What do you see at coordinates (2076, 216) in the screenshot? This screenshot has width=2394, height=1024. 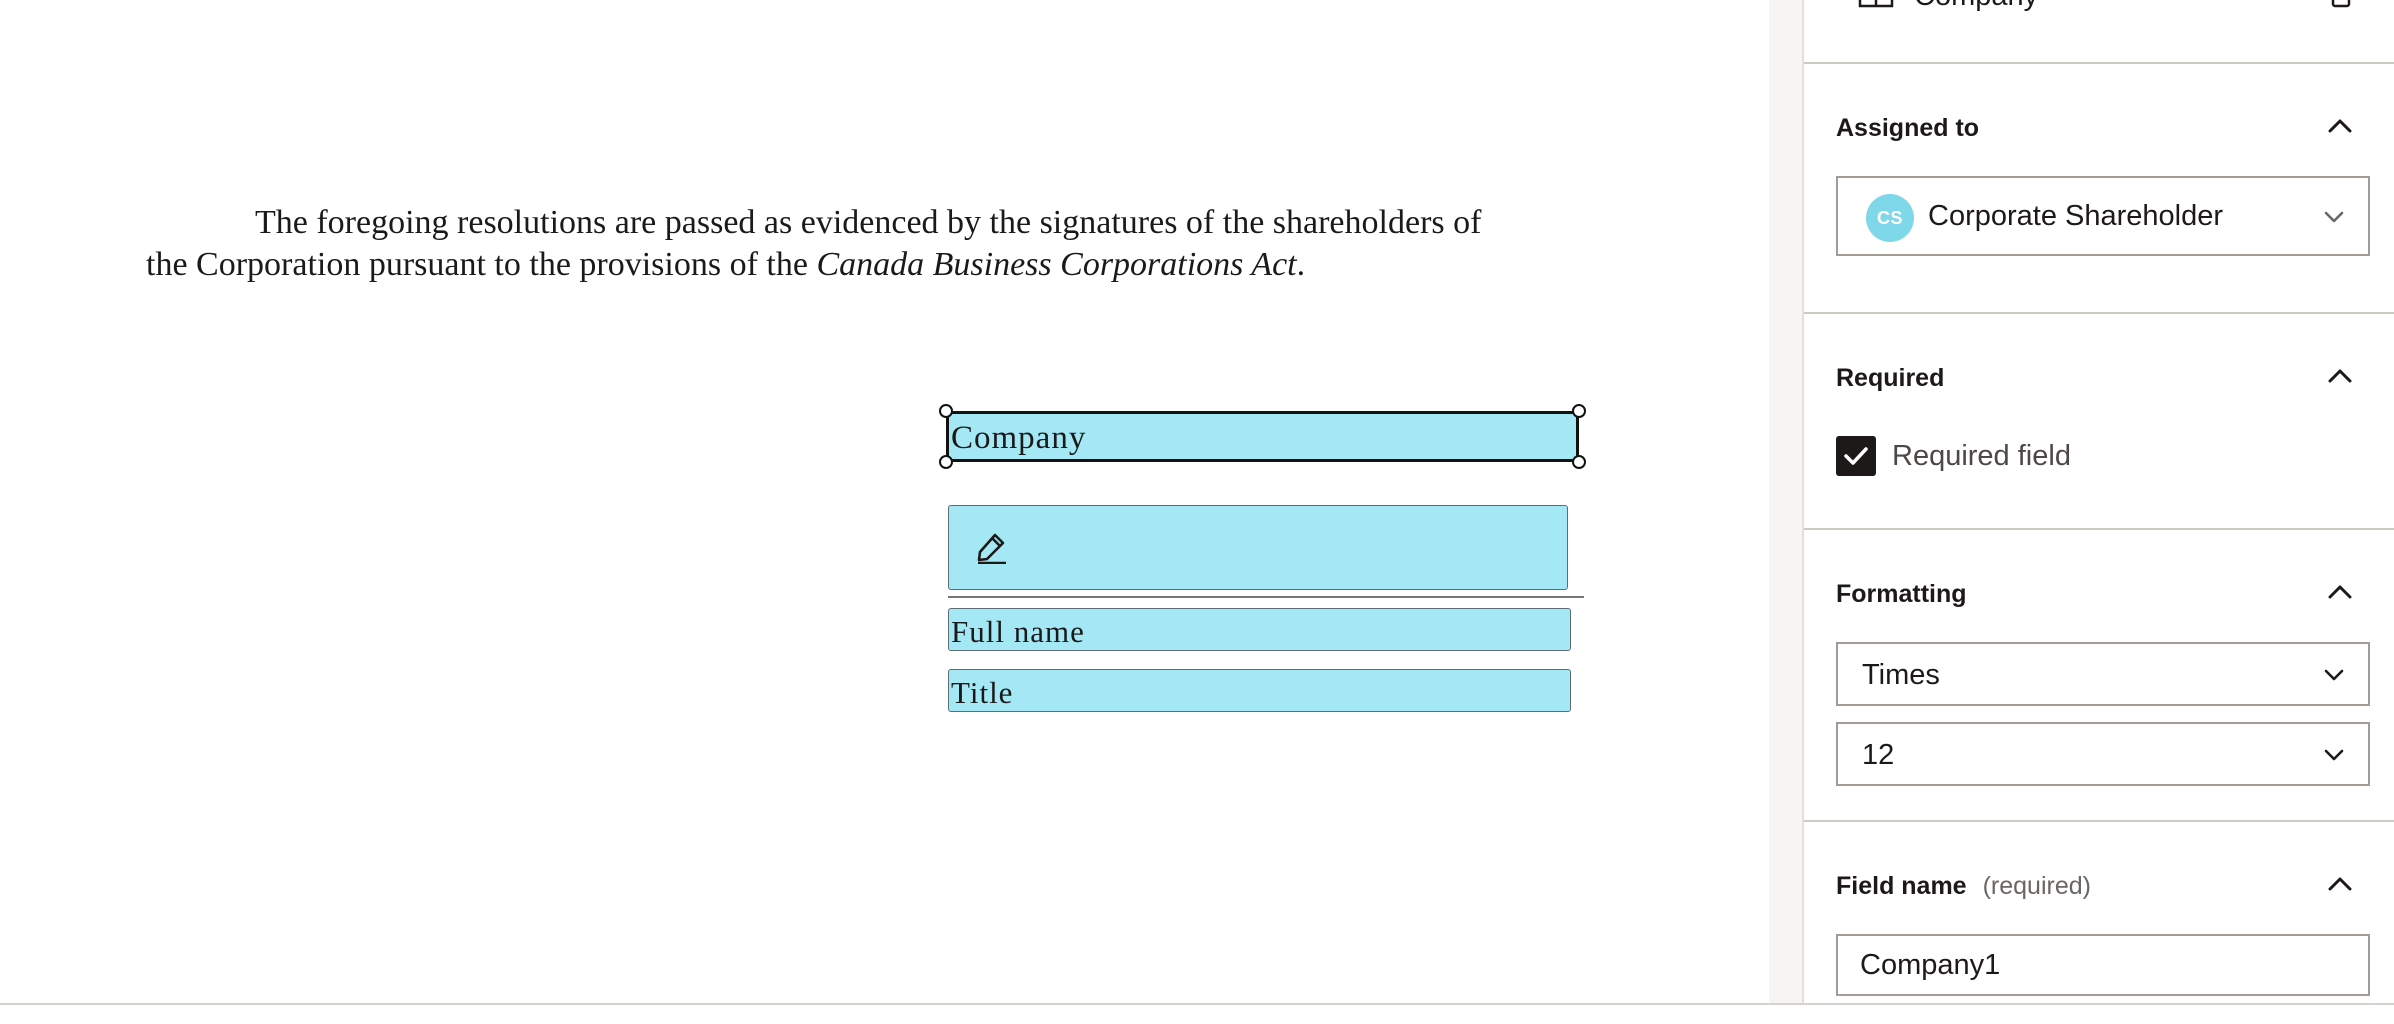 I see `assignee-name: Corporate Shareholder` at bounding box center [2076, 216].